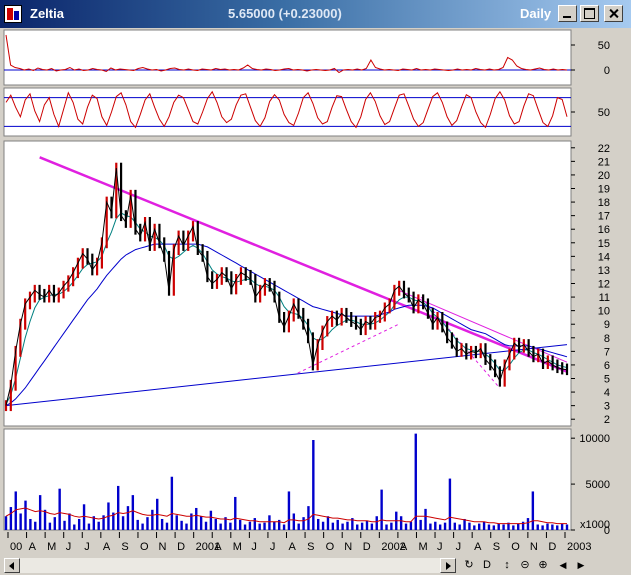 Image resolution: width=631 pixels, height=575 pixels. I want to click on volume-ytick-0: 10000, so click(594, 439).